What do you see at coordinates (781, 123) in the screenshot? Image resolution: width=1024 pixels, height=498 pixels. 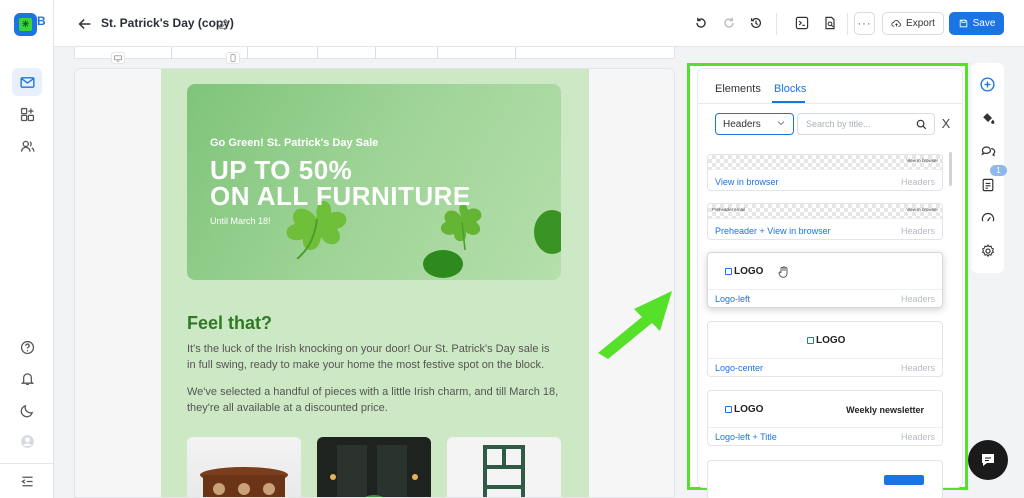 I see `chevron-down-icon` at bounding box center [781, 123].